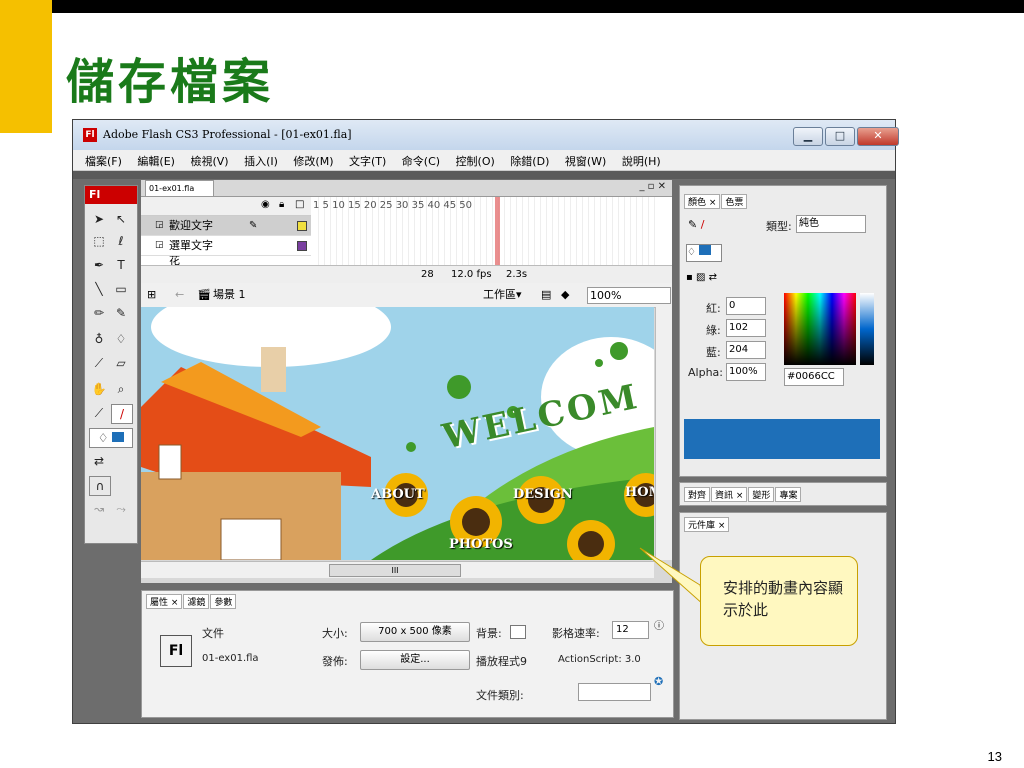  Describe the element at coordinates (820, 329) in the screenshot. I see `color-spectrum` at that location.